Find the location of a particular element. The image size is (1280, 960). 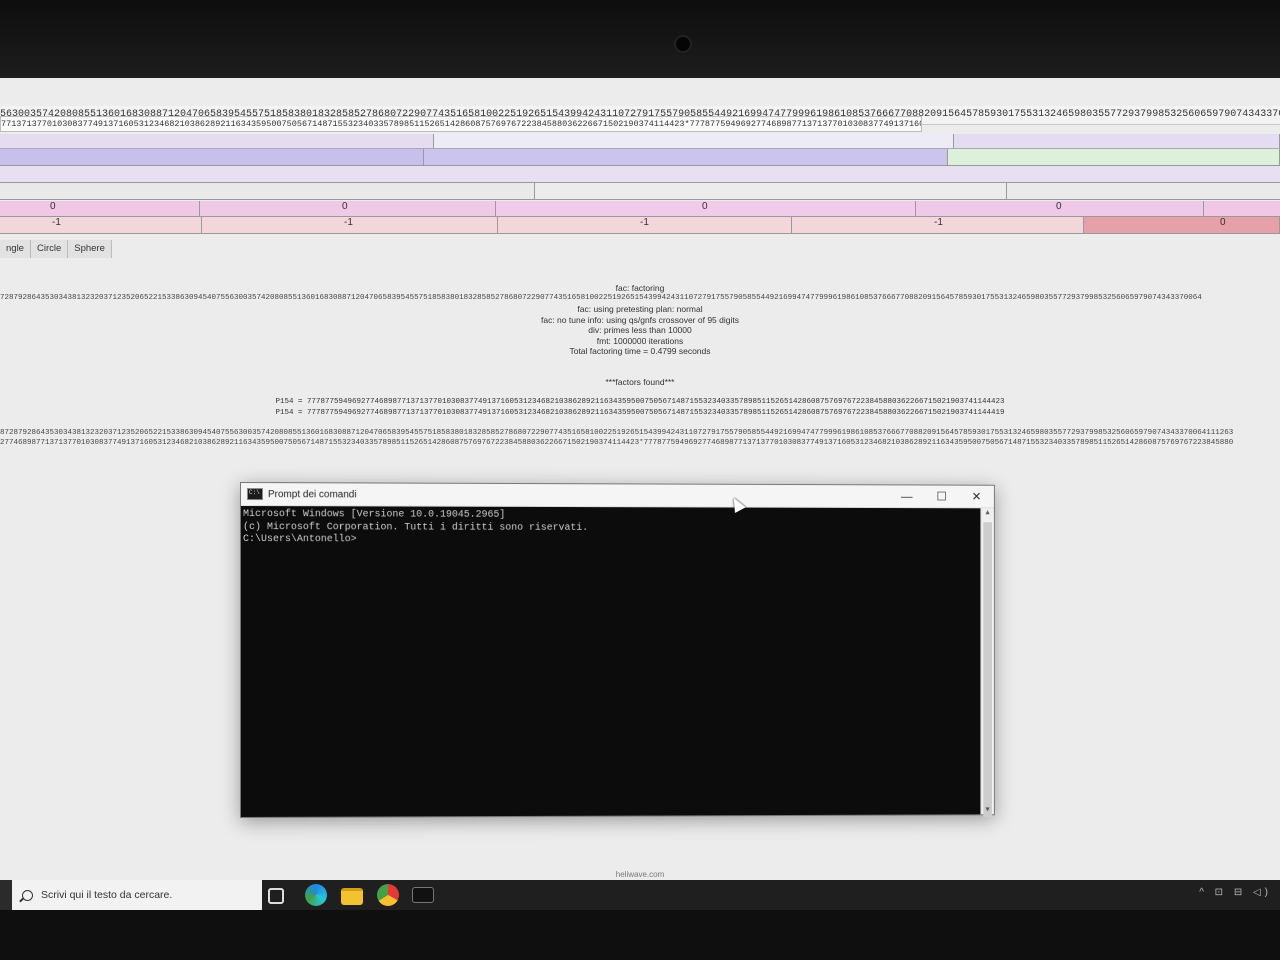

log-line: fac: using pretesting plan: normal is located at coordinates (640, 309).